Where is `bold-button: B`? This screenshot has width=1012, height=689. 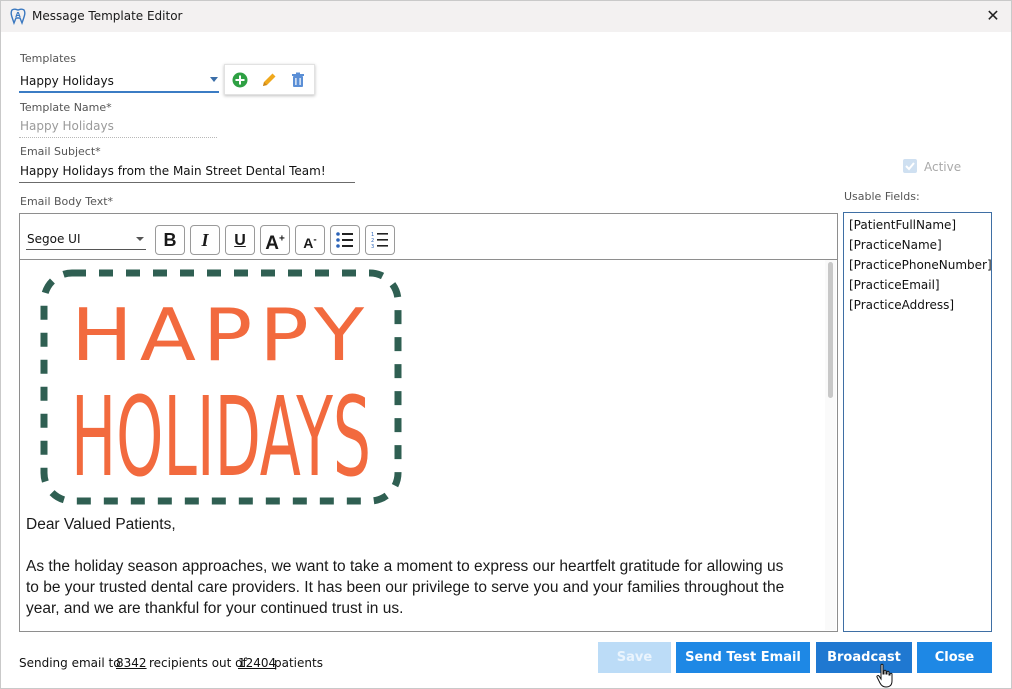 bold-button: B is located at coordinates (170, 240).